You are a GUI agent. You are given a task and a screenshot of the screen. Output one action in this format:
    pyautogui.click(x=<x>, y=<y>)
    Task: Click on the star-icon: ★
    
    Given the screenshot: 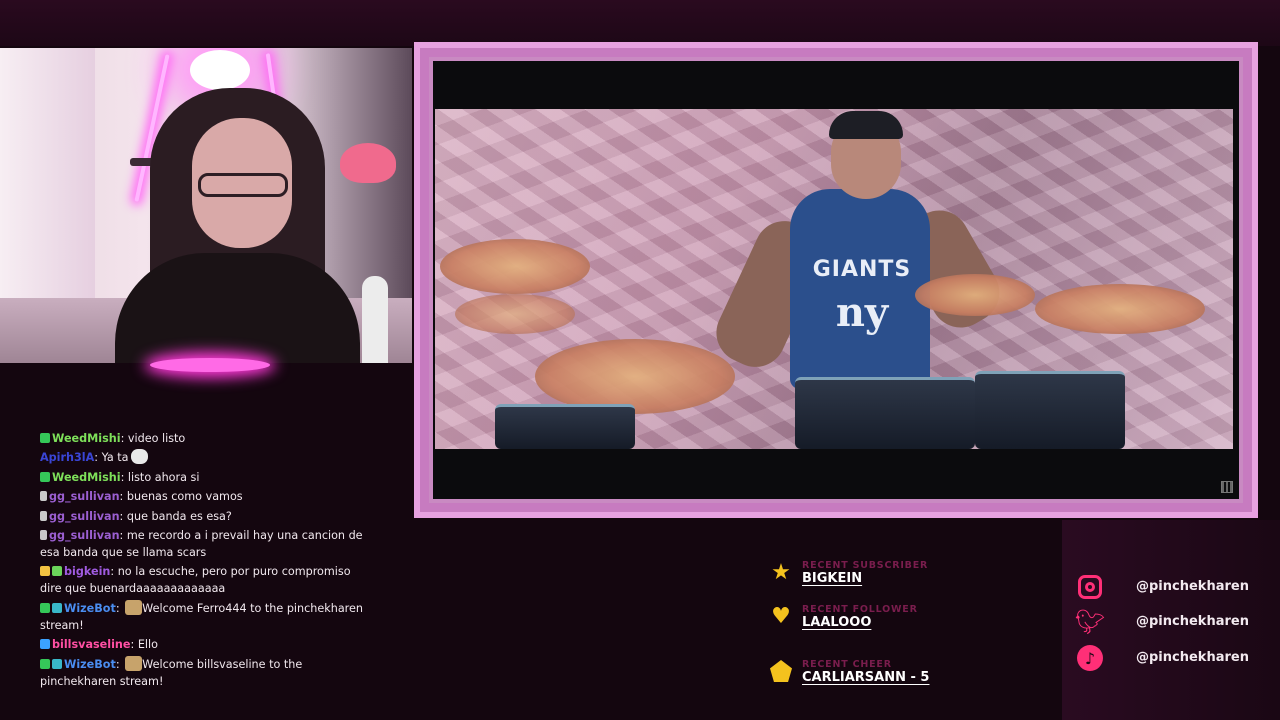 What is the action you would take?
    pyautogui.click(x=781, y=572)
    